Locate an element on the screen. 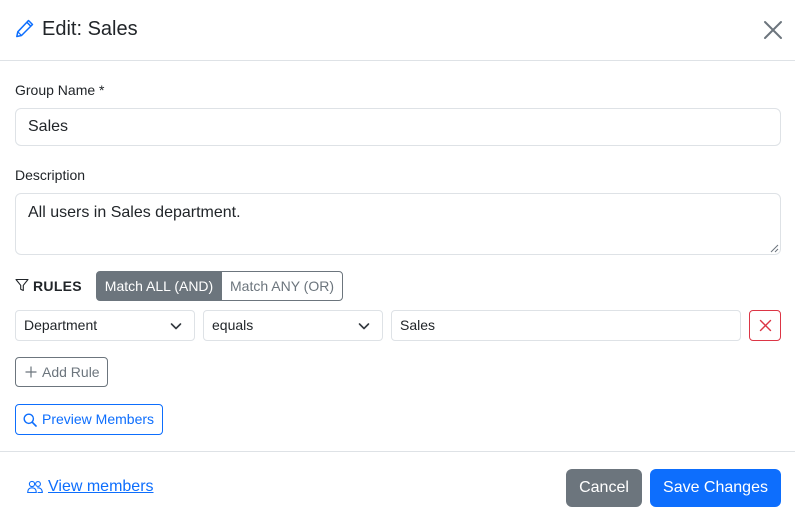  x-icon is located at coordinates (765, 325).